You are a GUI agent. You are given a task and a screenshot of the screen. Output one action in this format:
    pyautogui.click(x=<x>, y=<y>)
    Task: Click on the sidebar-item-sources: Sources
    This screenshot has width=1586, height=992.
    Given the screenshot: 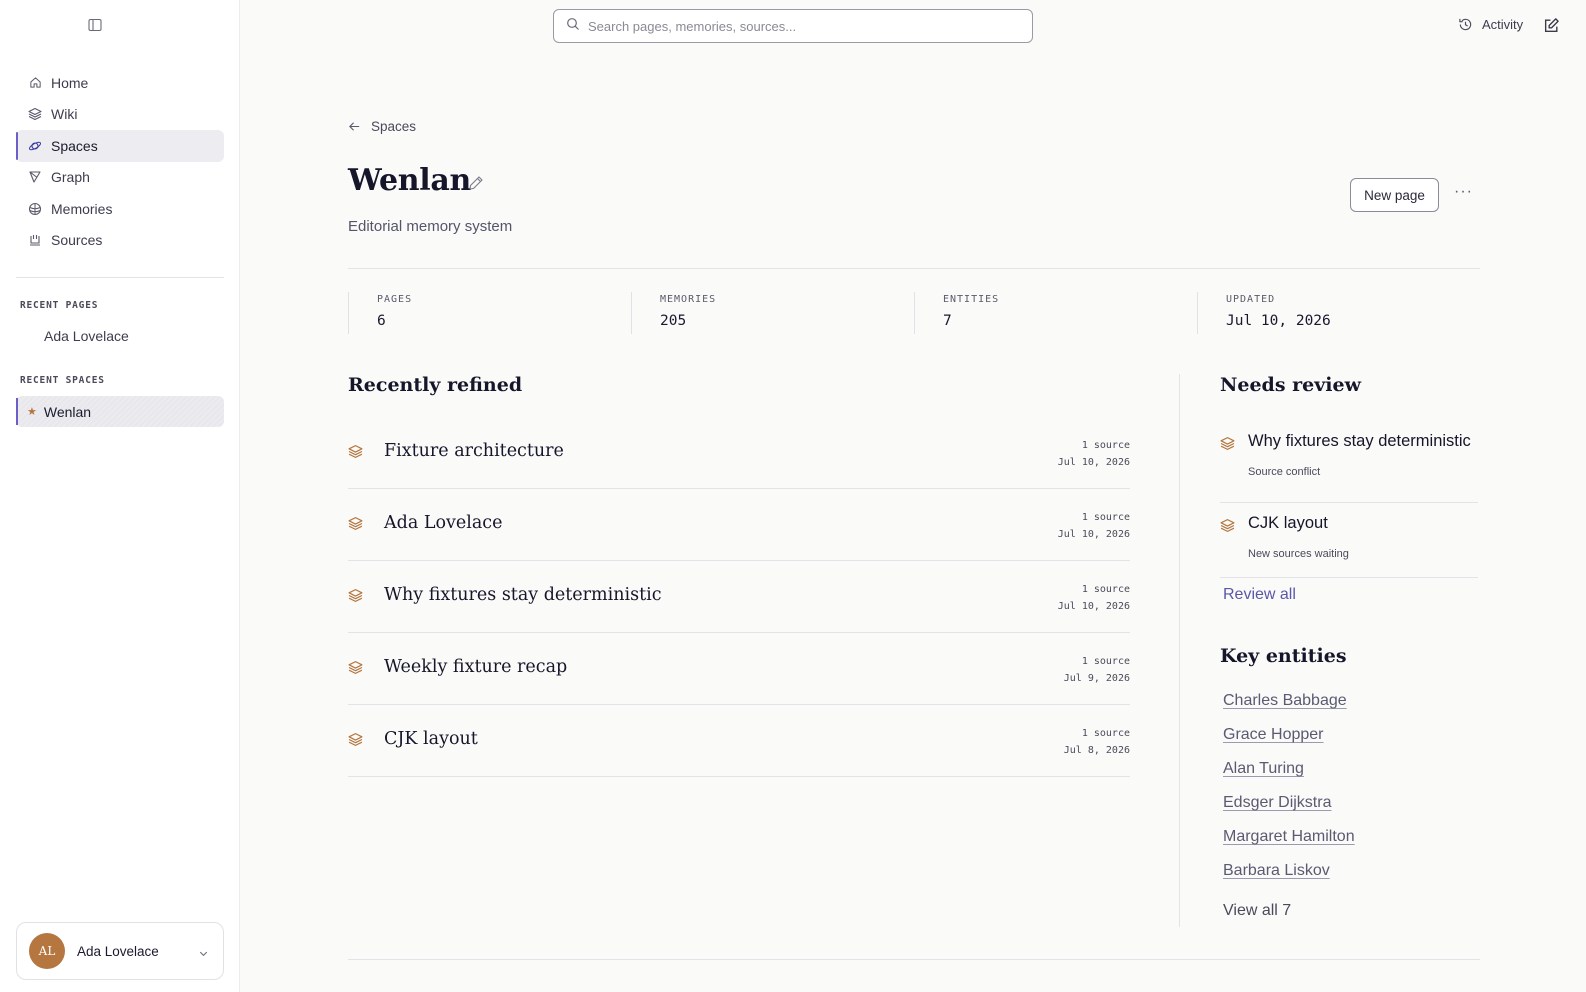 What is the action you would take?
    pyautogui.click(x=120, y=241)
    